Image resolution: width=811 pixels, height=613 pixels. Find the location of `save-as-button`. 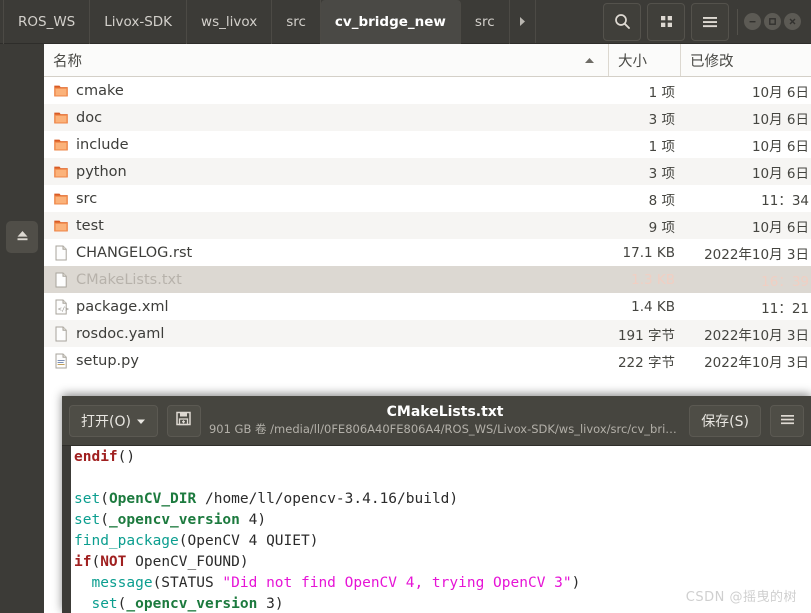

save-as-button is located at coordinates (183, 420).